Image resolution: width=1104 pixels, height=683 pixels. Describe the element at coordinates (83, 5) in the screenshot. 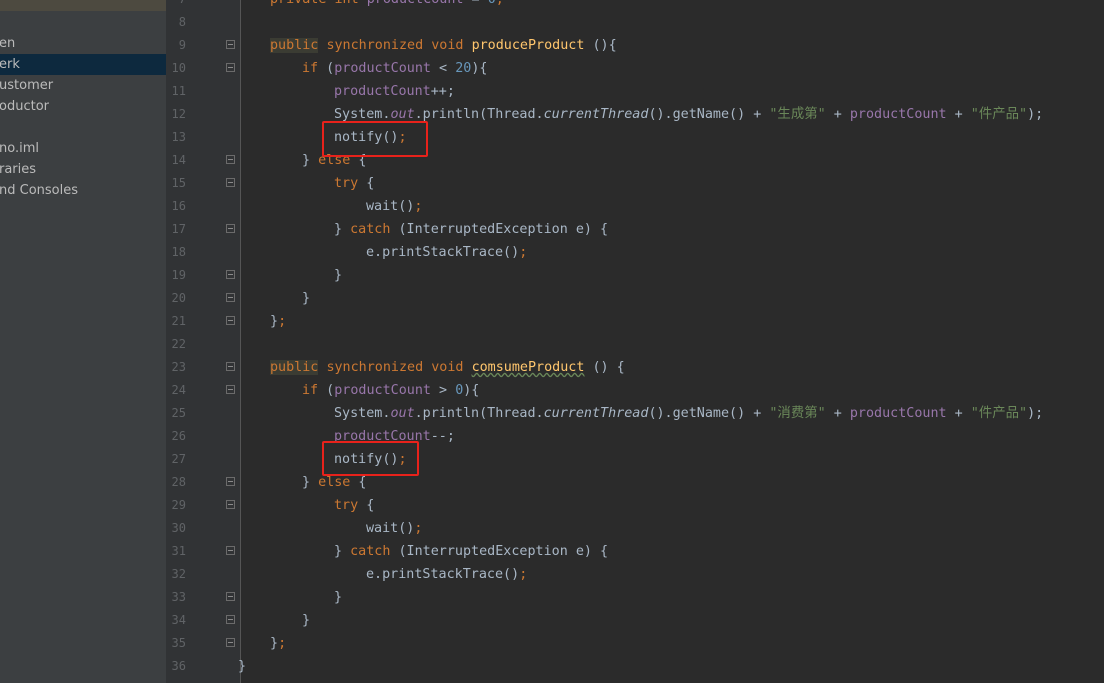

I see `project-toolbar` at that location.